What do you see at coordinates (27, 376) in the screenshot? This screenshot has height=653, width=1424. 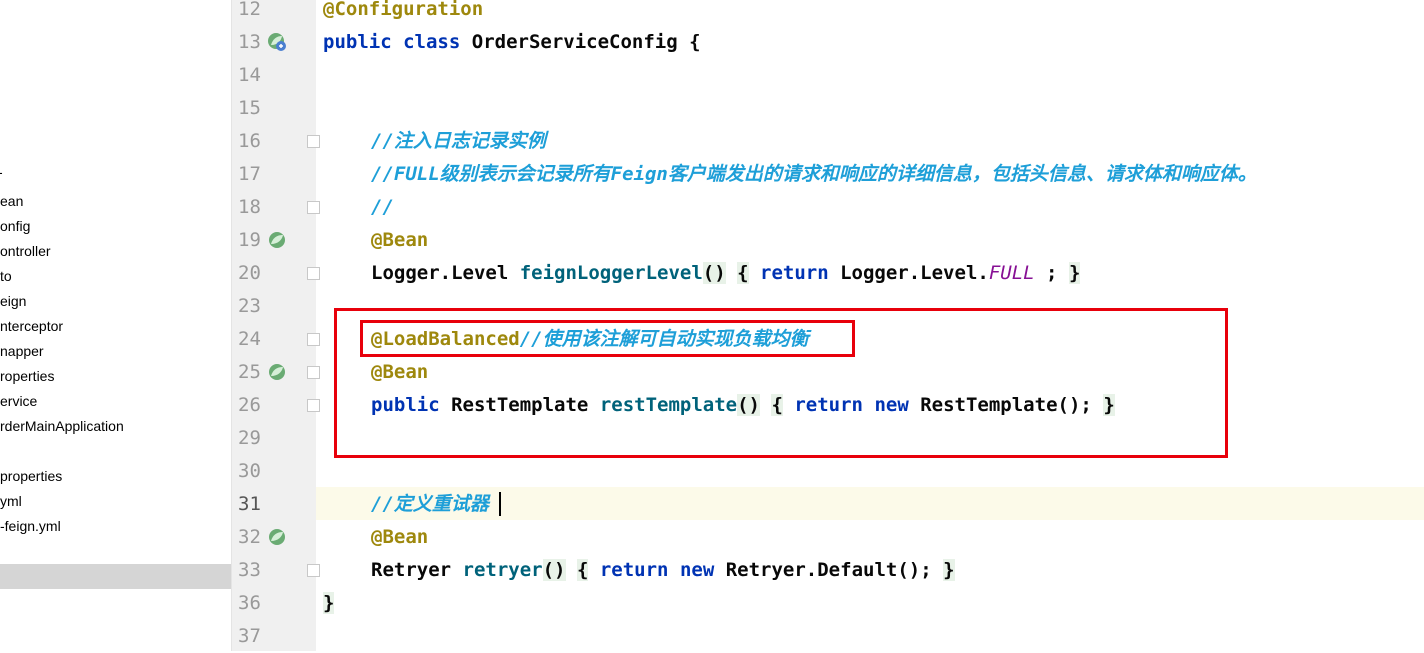 I see `tree-item-label: roperties` at bounding box center [27, 376].